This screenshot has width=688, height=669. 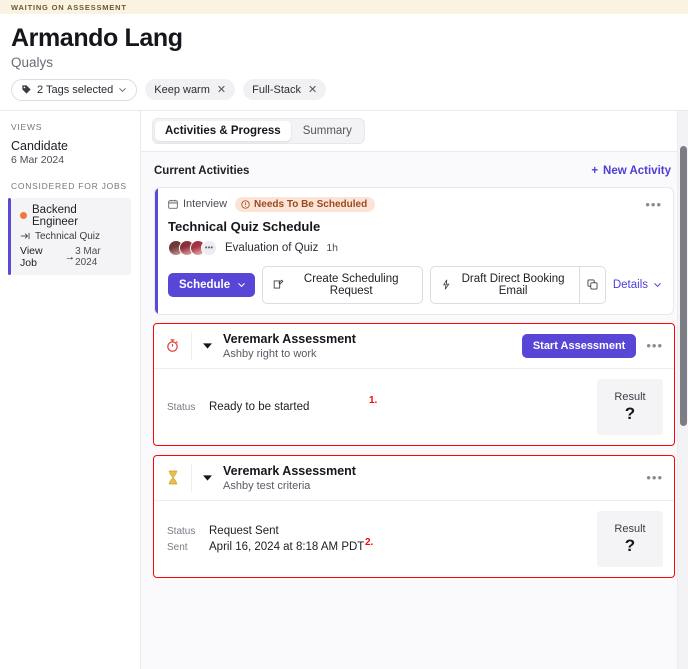 I want to click on edit-note-icon, so click(x=278, y=284).